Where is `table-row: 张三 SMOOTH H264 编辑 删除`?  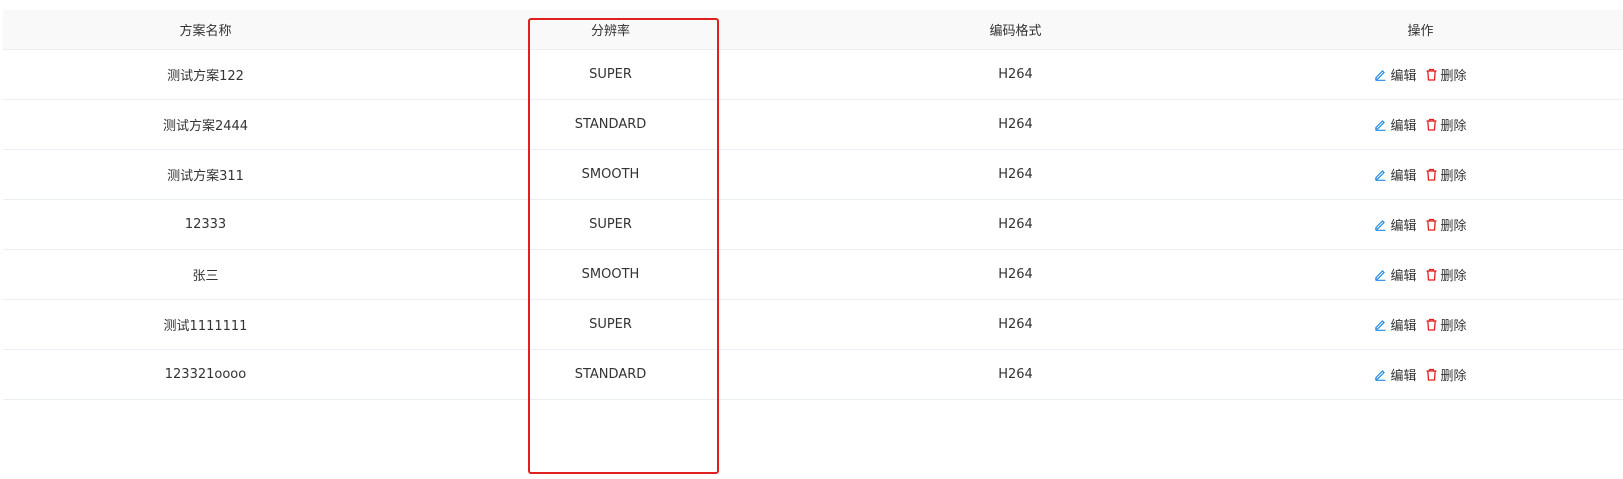
table-row: 张三 SMOOTH H264 编辑 删除 is located at coordinates (813, 274).